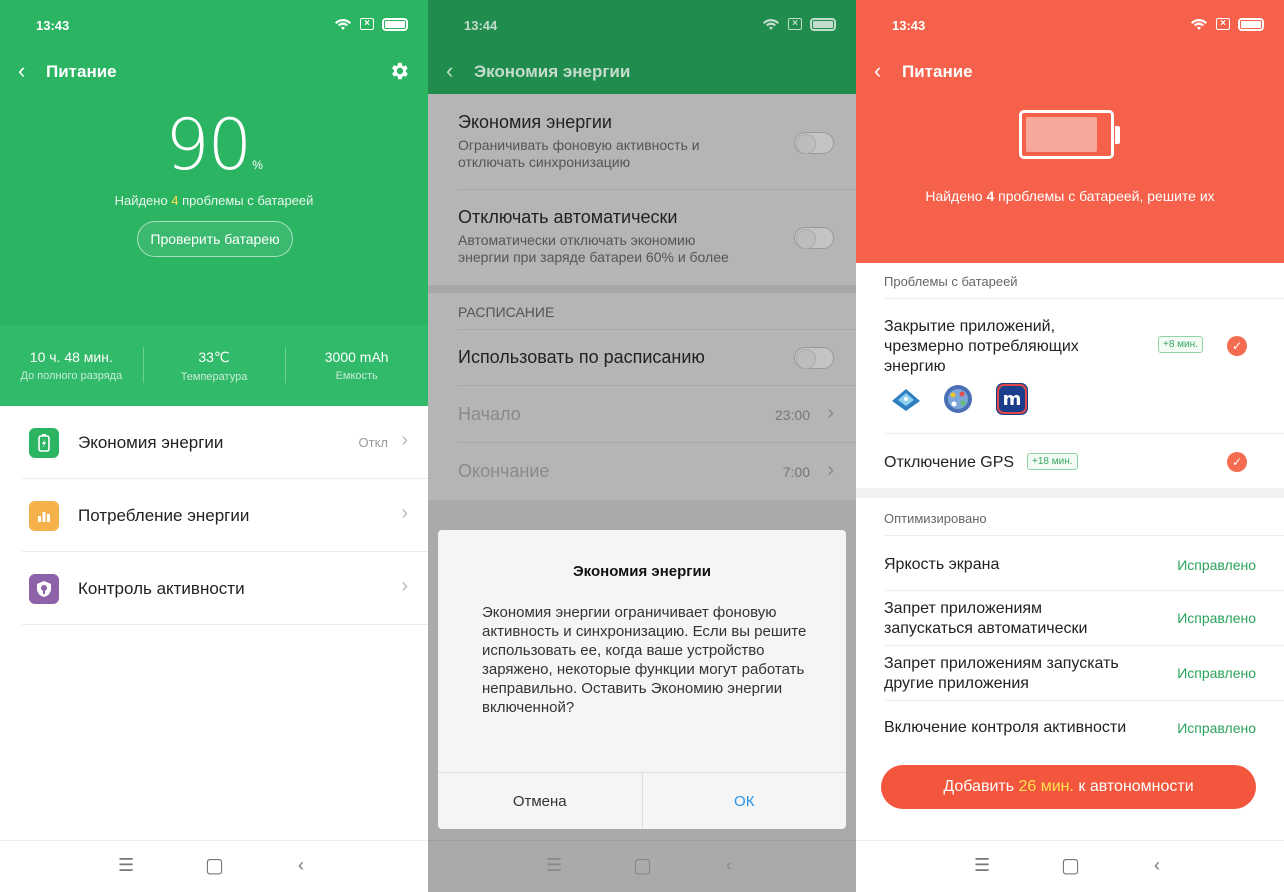 The image size is (1284, 892). What do you see at coordinates (958, 399) in the screenshot?
I see `app-icon` at bounding box center [958, 399].